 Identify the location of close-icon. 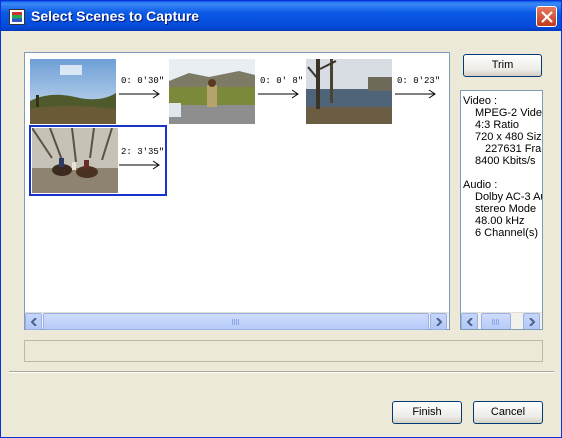
(547, 17).